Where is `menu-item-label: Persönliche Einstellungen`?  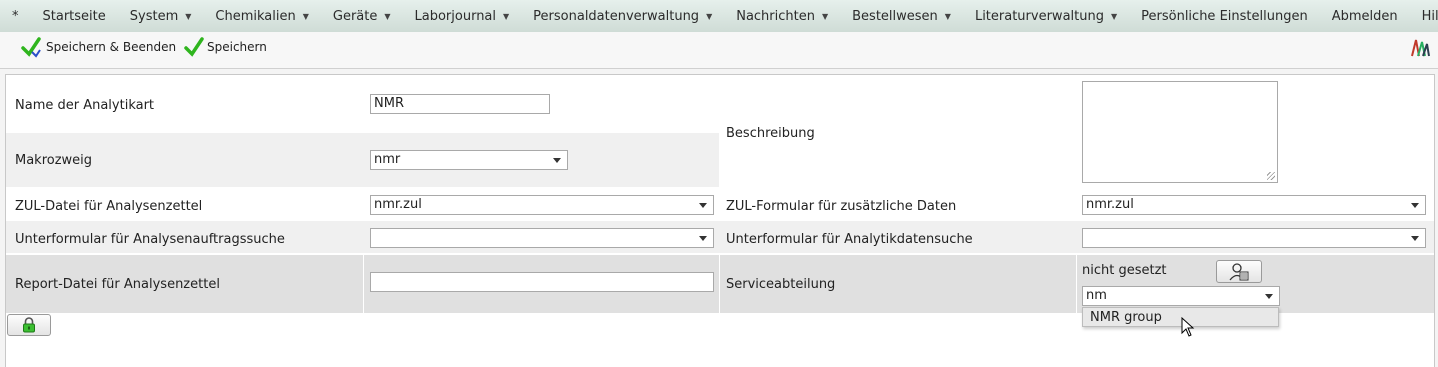
menu-item-label: Persönliche Einstellungen is located at coordinates (1224, 16).